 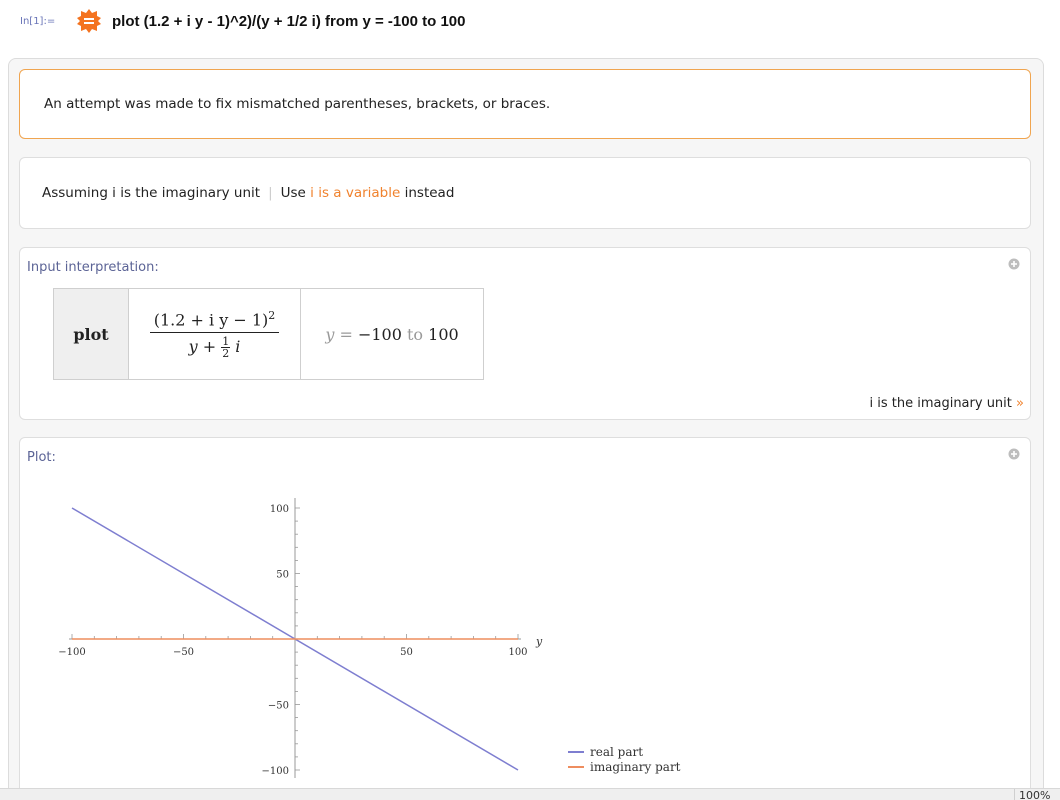 What do you see at coordinates (616, 752) in the screenshot?
I see `legend-entry: real part` at bounding box center [616, 752].